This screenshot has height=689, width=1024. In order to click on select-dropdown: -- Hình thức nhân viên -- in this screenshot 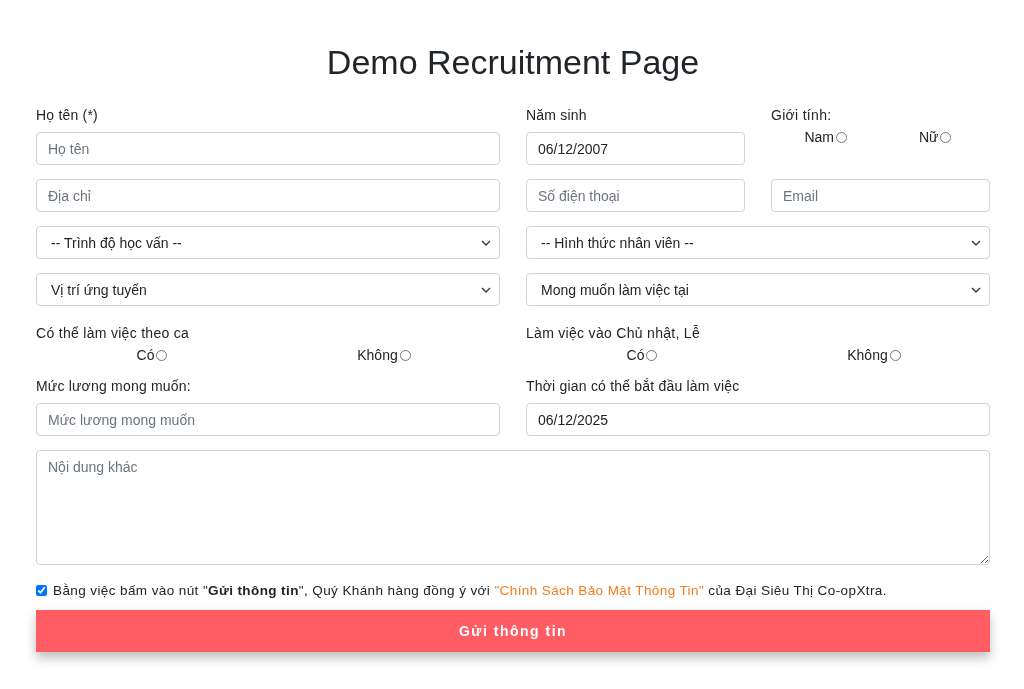, I will do `click(758, 242)`.